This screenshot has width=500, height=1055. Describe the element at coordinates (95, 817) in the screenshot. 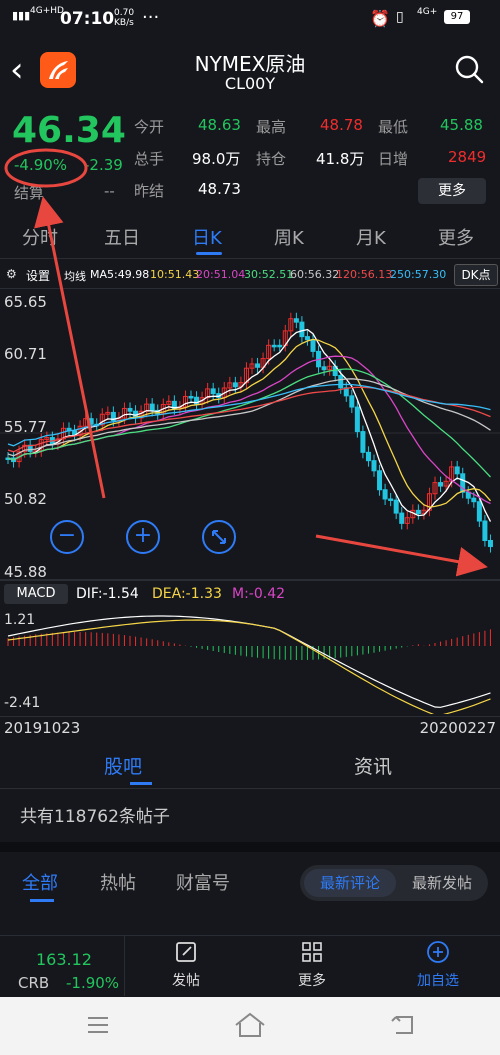

I see `post-count-text: 共有118762条帖子` at that location.